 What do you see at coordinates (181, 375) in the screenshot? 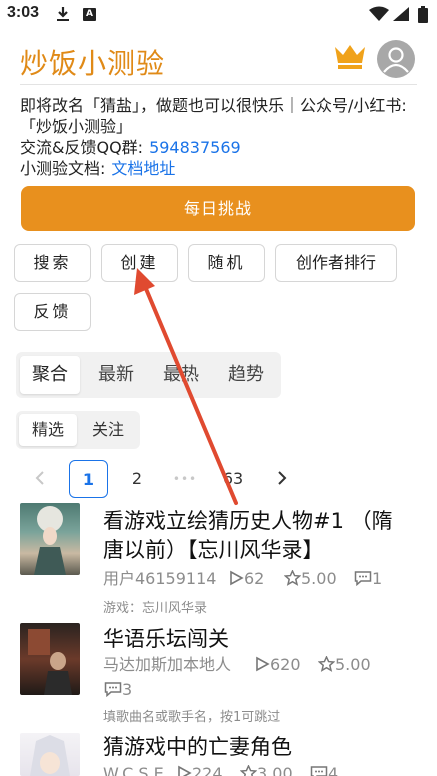
I see `tab-hottest: 最热` at bounding box center [181, 375].